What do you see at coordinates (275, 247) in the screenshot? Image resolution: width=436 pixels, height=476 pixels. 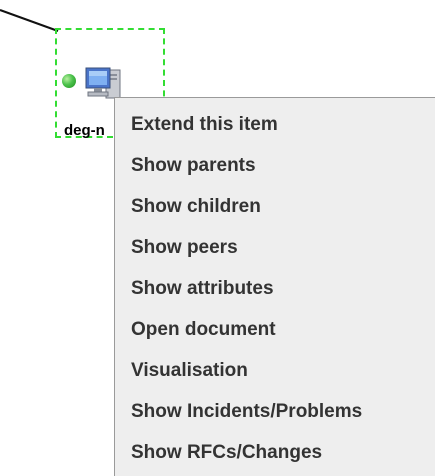 I see `menu-item-show-peers: Show peers` at bounding box center [275, 247].